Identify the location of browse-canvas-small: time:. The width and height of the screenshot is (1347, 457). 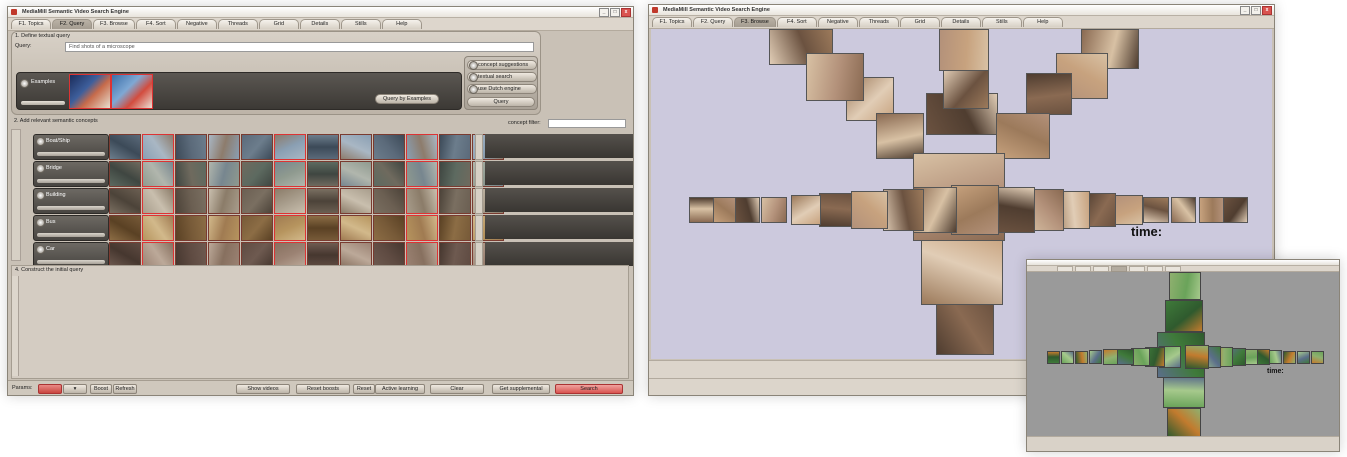
(1183, 354).